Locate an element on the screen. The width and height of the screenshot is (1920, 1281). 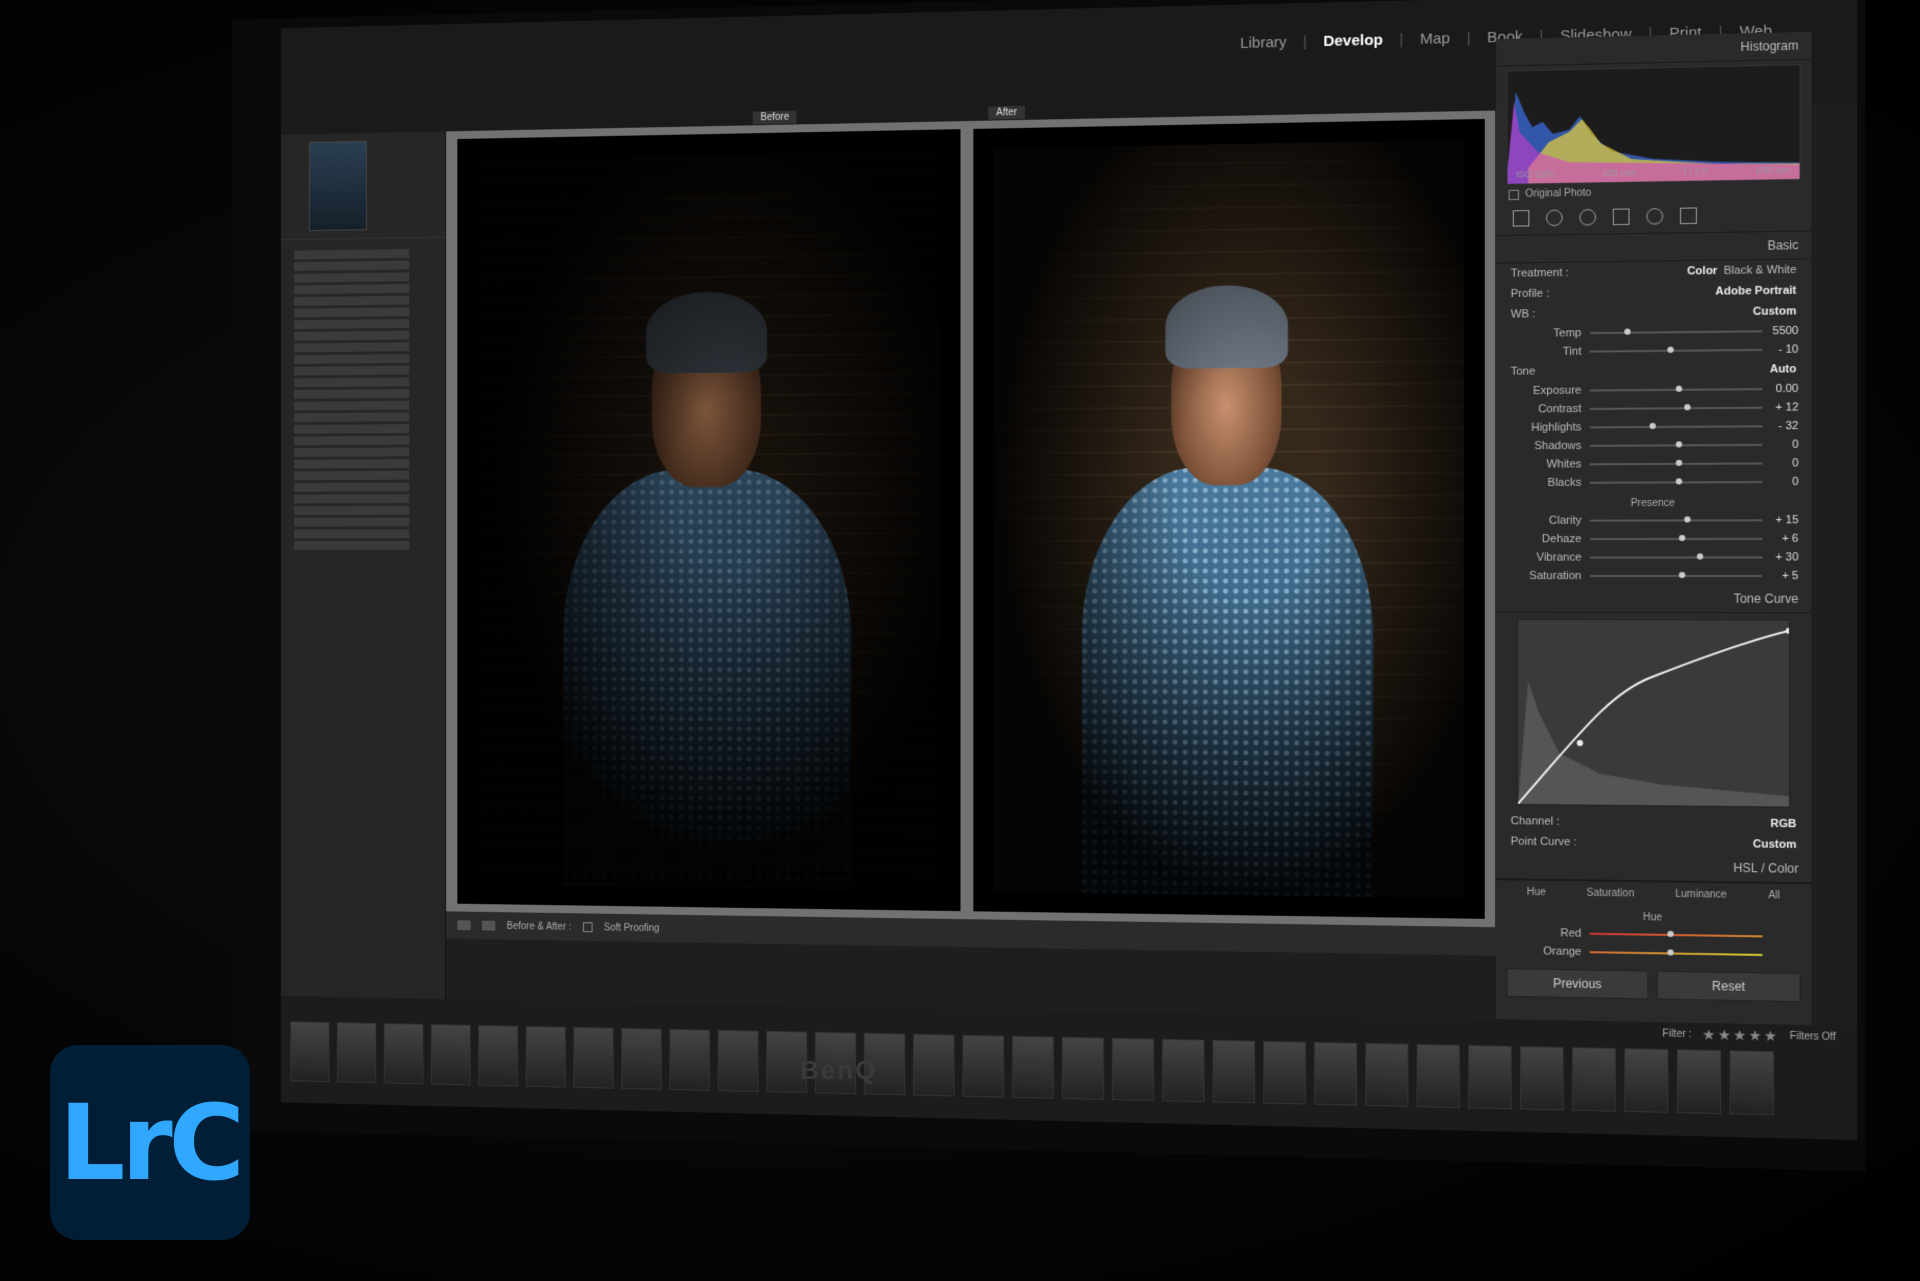
soft-proofing-checkbox is located at coordinates (587, 927).